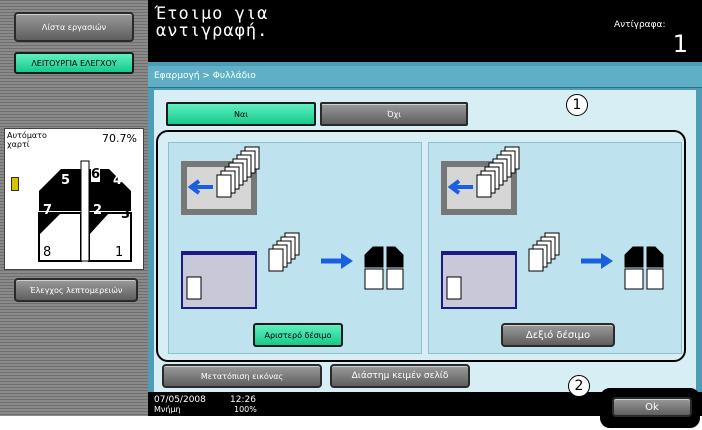 The height and width of the screenshot is (430, 702). I want to click on copies-value: 1, so click(680, 44).